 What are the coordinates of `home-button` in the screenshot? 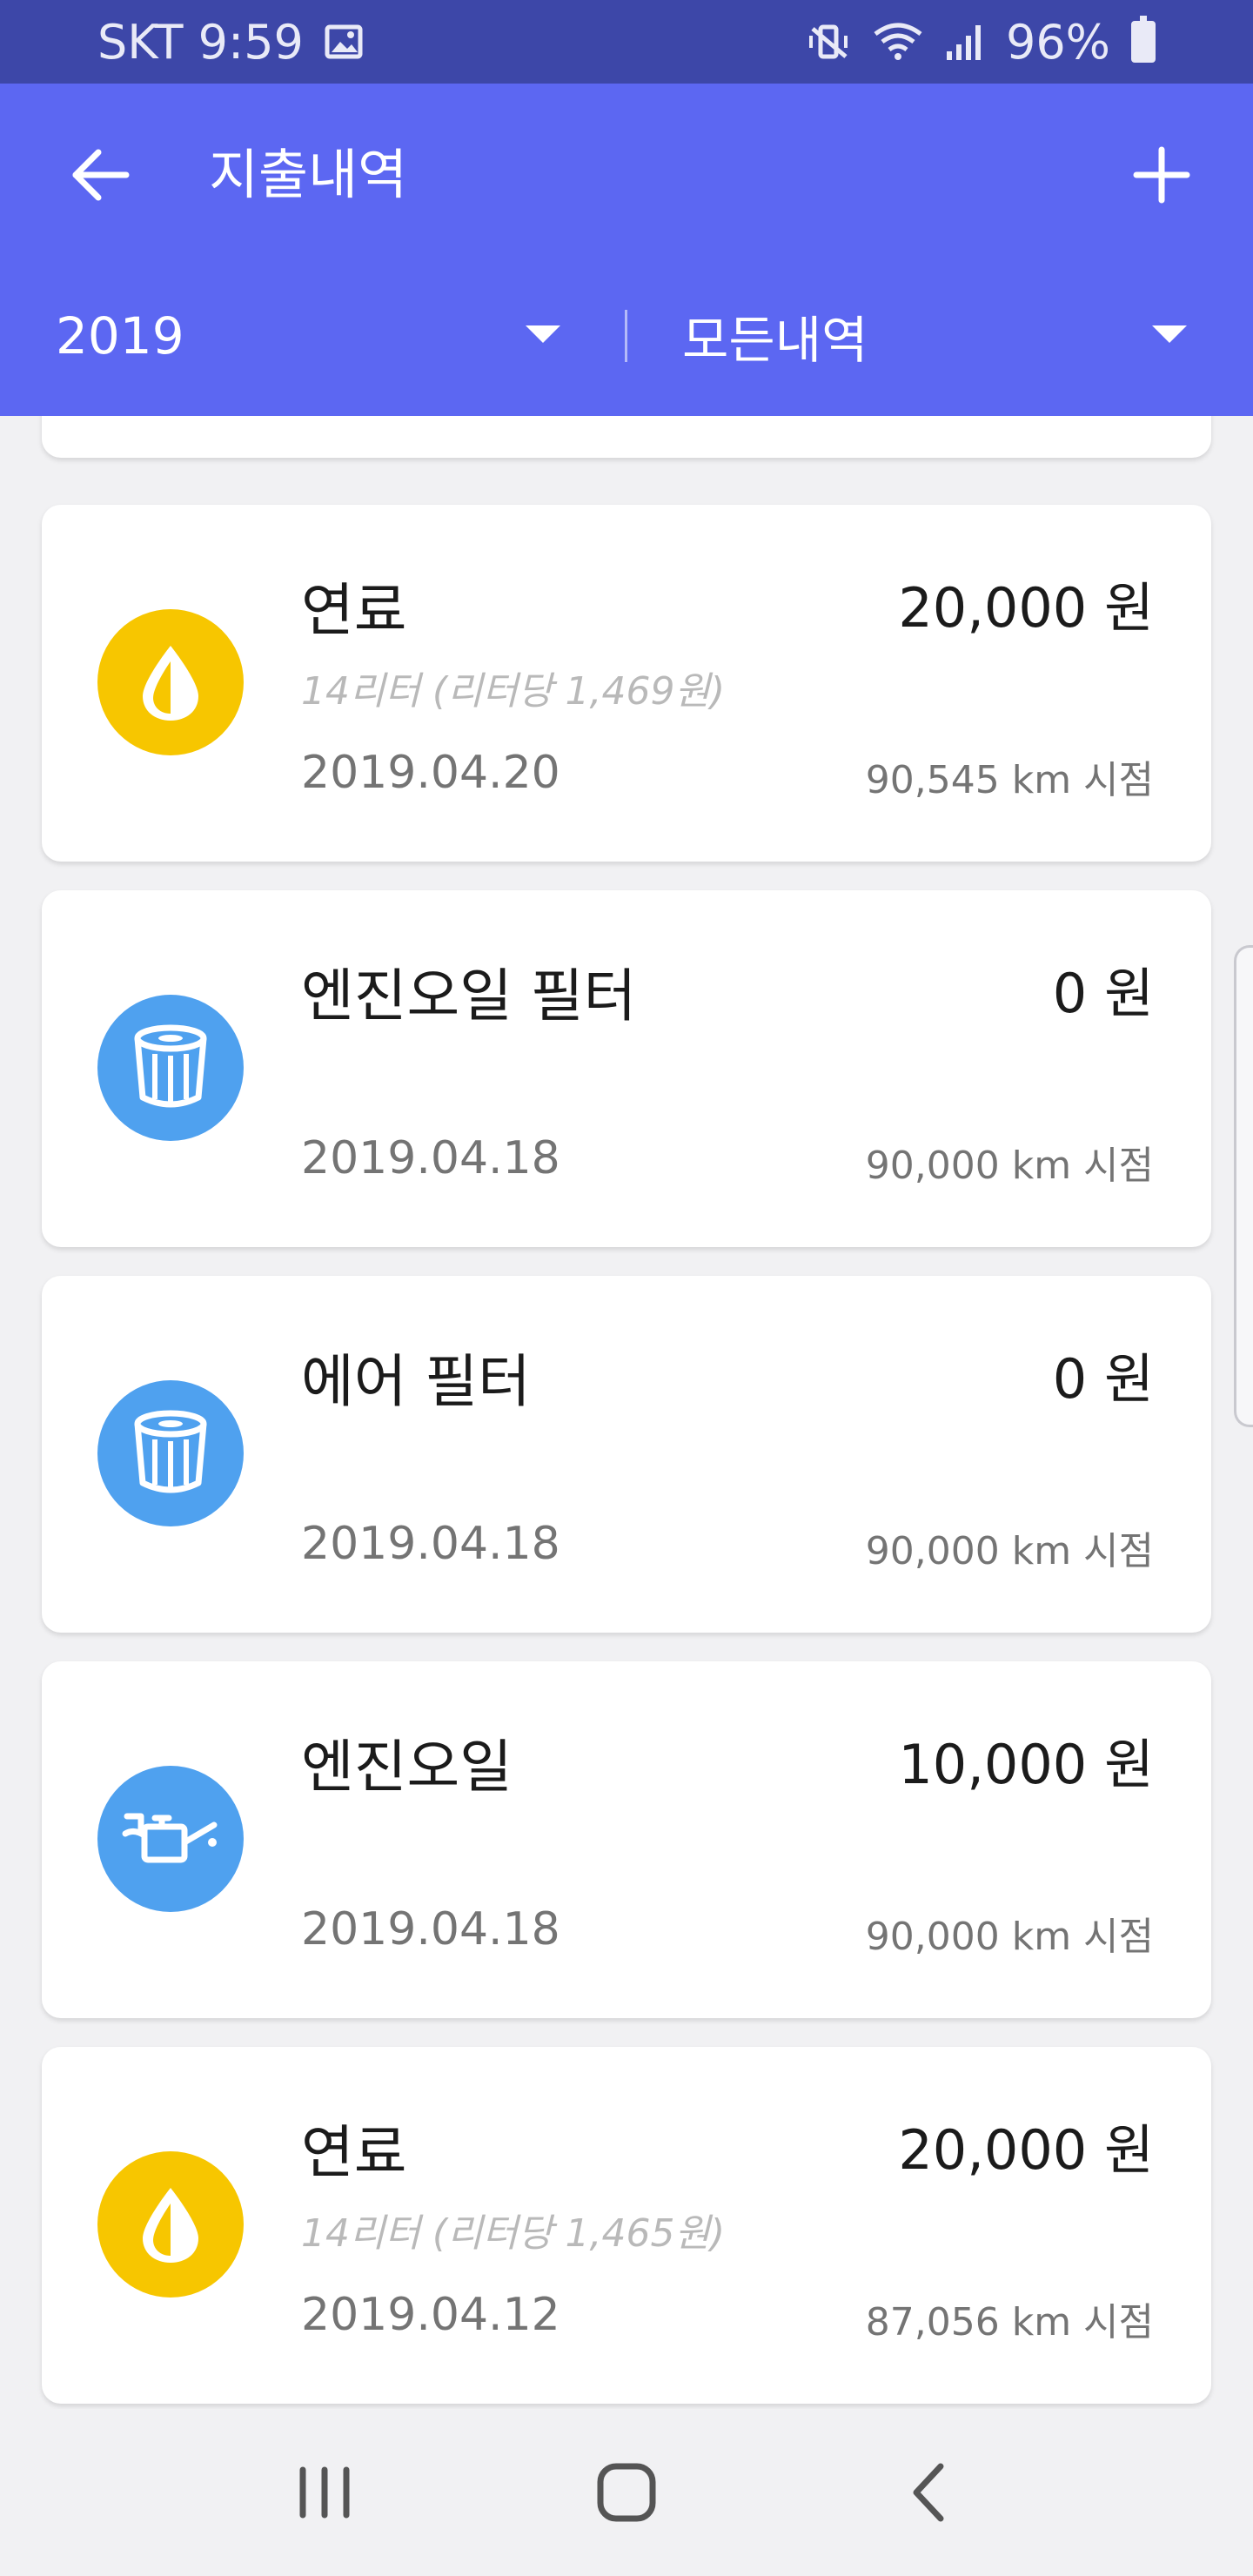 It's located at (626, 2492).